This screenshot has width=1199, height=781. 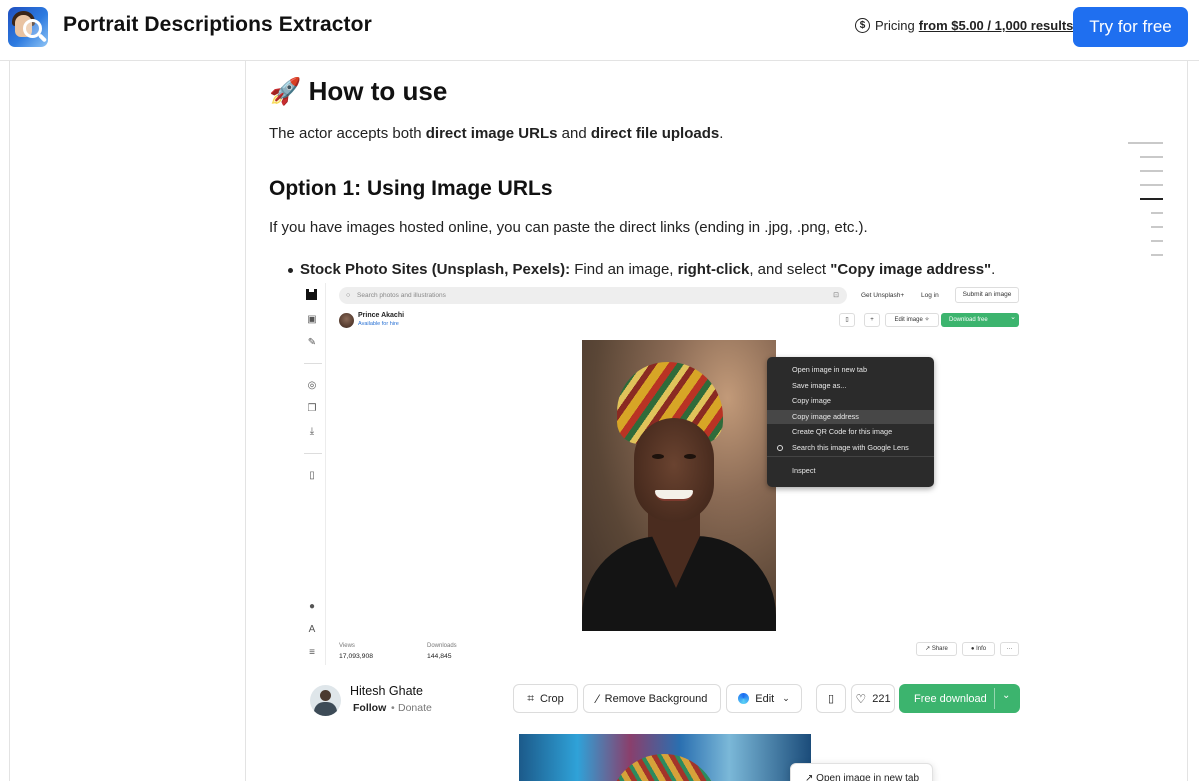 I want to click on menu-item-open-new-tab: ↗ Open image in new tab, so click(x=862, y=777).